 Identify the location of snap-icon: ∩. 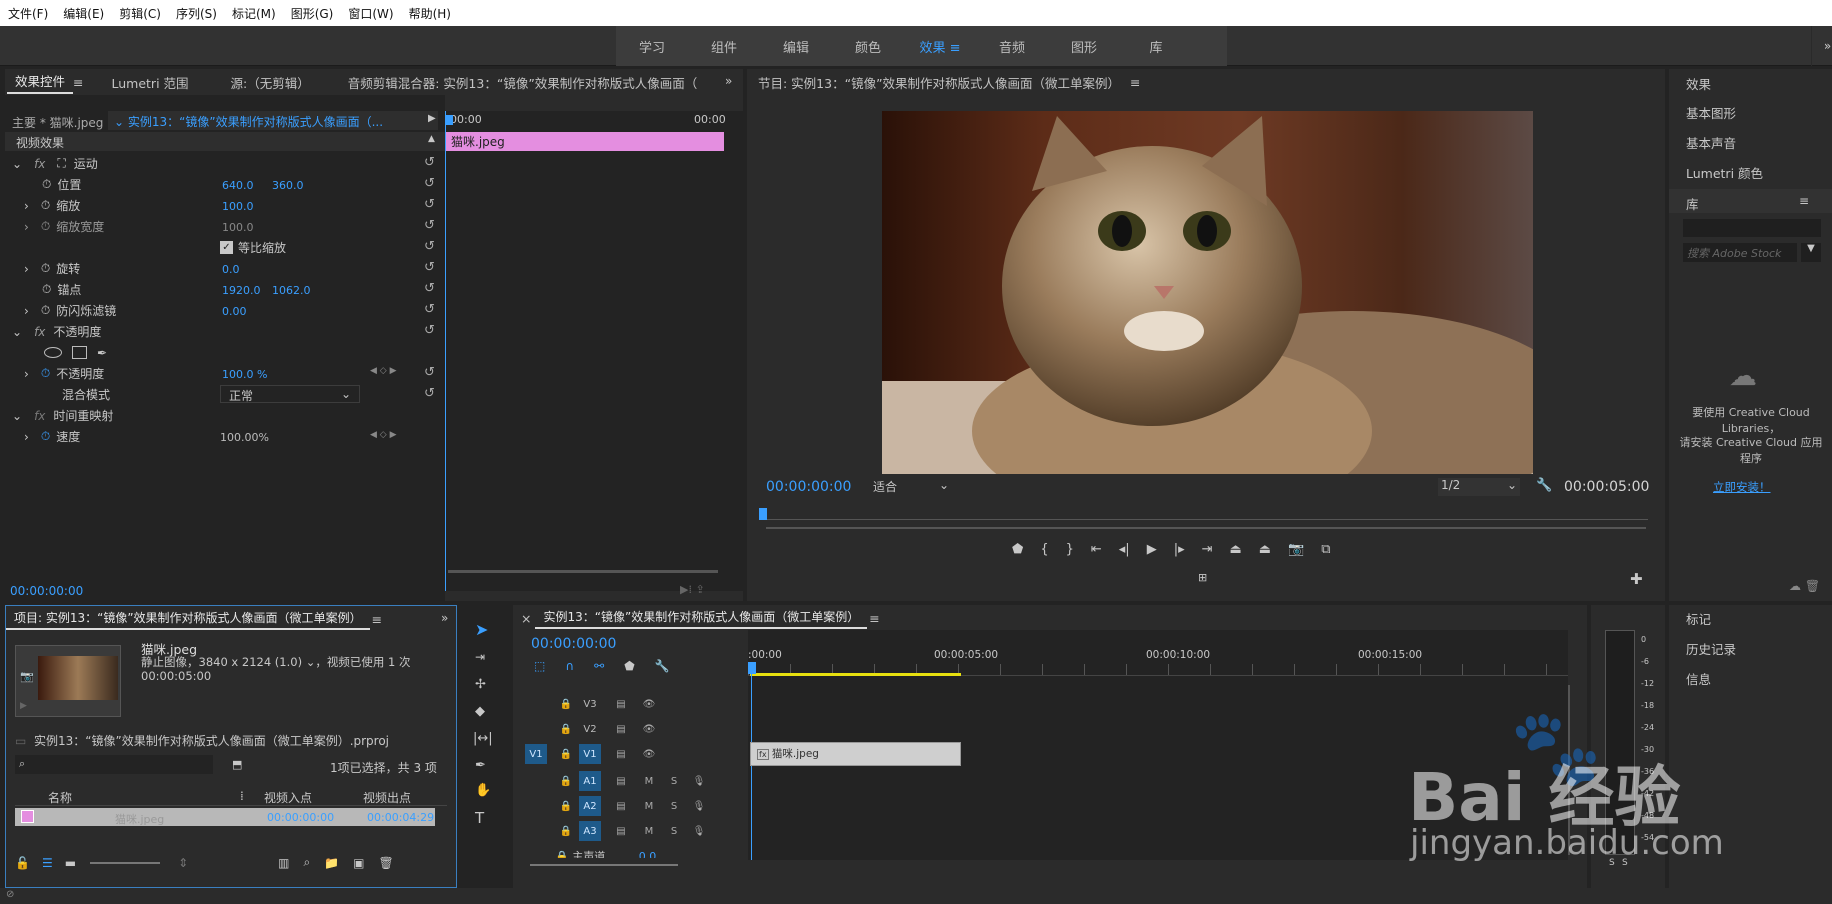
(569, 666).